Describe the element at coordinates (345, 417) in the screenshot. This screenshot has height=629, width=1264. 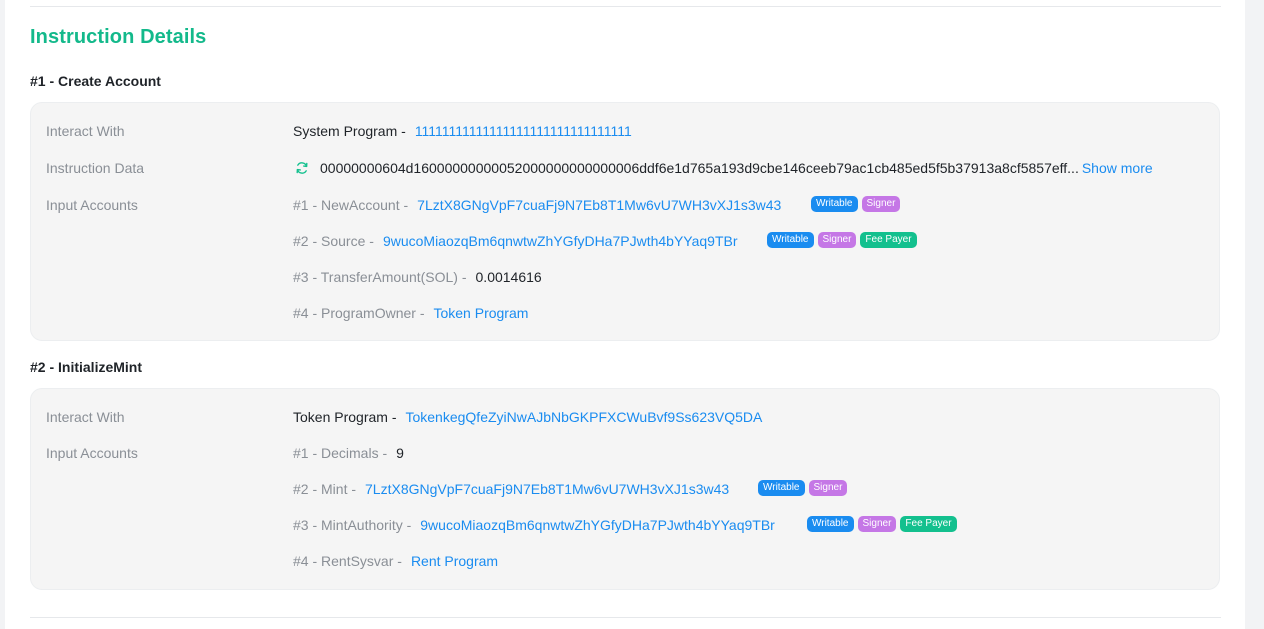
I see `program-name: Token Program -` at that location.